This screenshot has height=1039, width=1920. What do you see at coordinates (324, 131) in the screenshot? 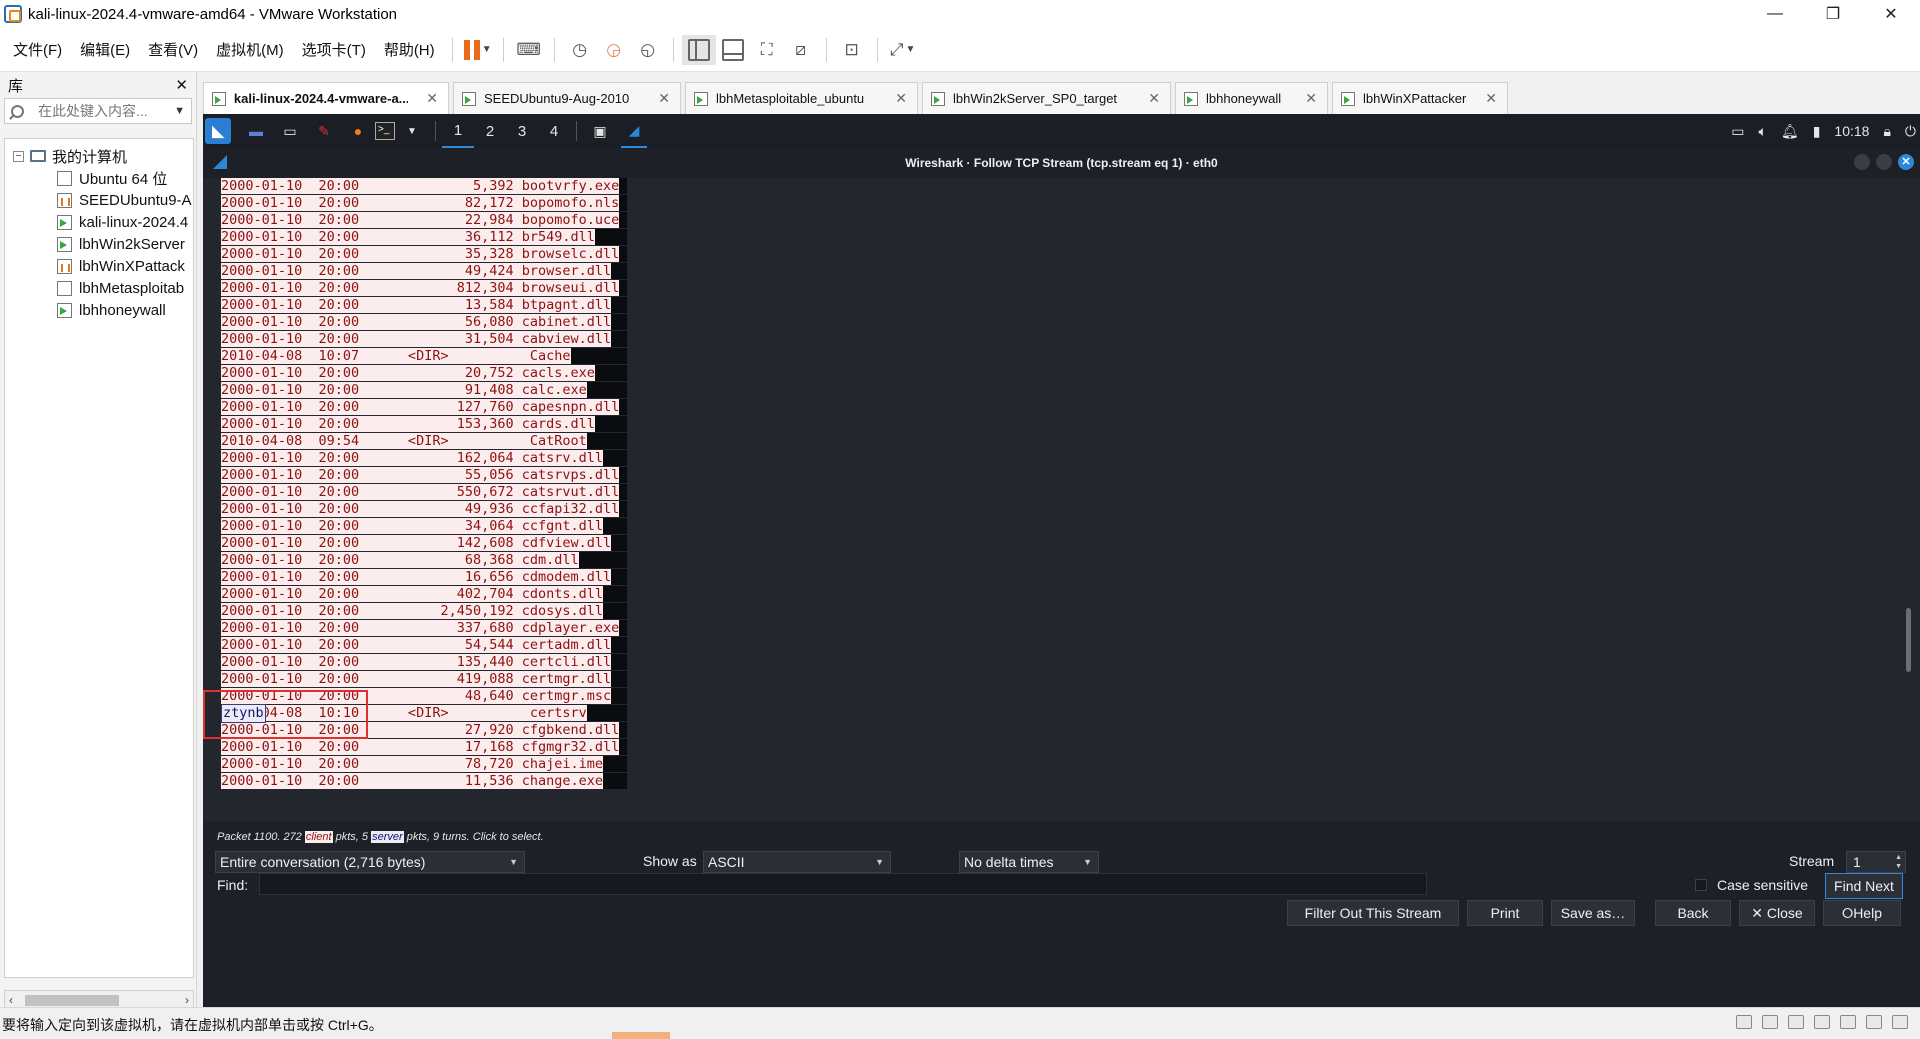
I see `text-editor-icon: ✎` at bounding box center [324, 131].